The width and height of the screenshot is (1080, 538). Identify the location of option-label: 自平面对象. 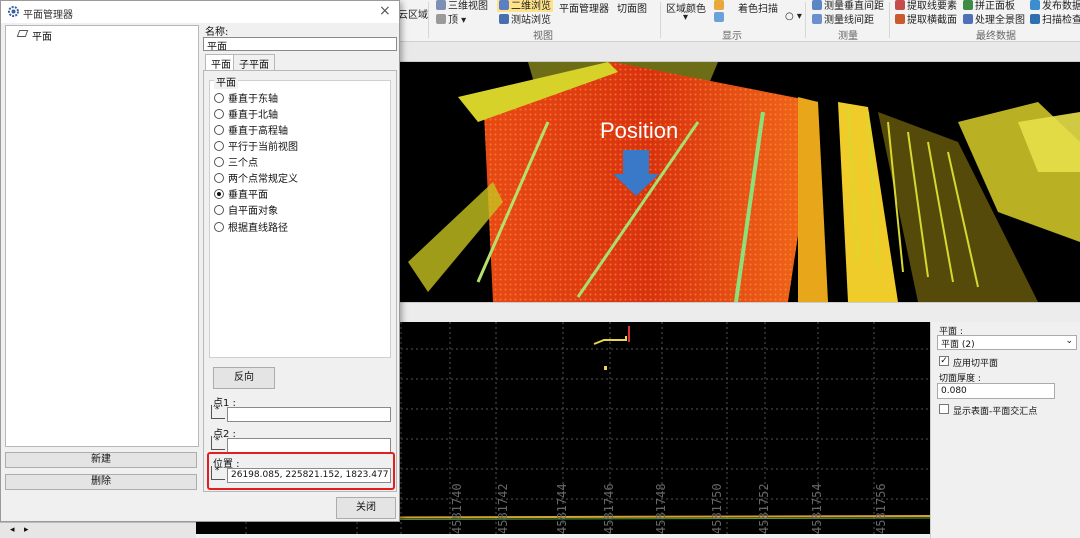
(253, 211).